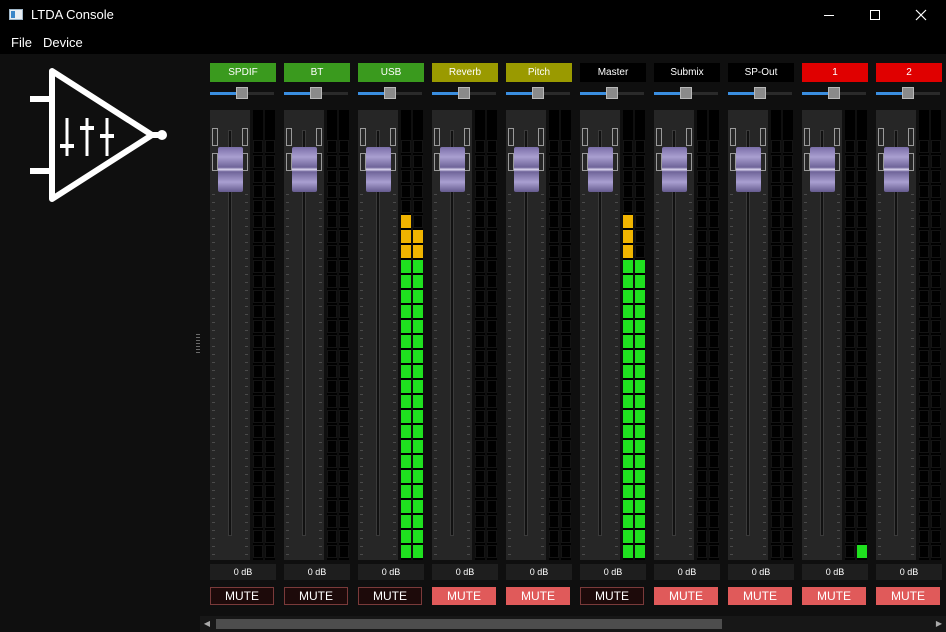  Describe the element at coordinates (921, 15) in the screenshot. I see `close-button` at that location.